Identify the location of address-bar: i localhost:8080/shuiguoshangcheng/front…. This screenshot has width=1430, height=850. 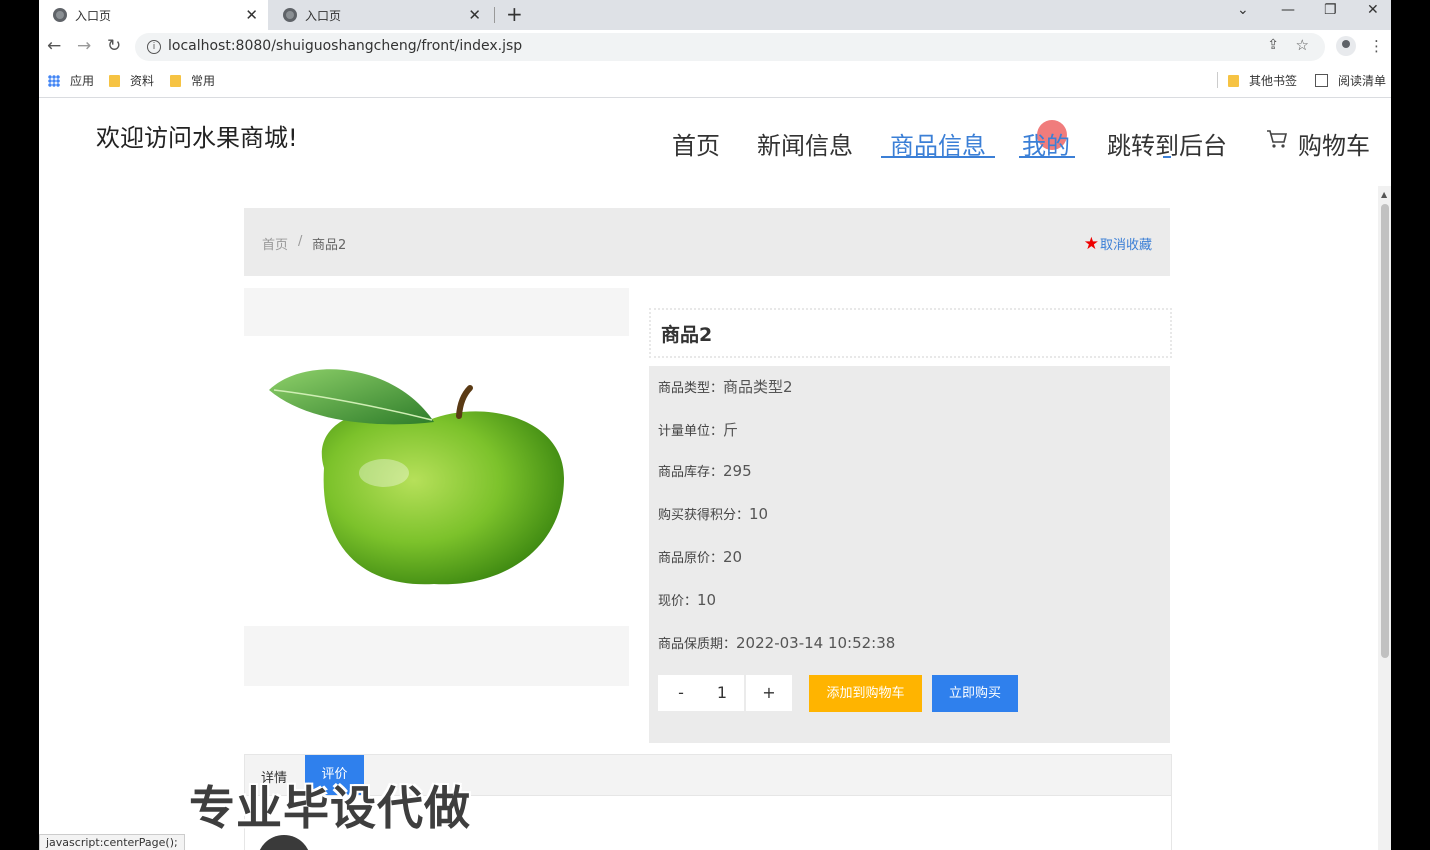
(730, 47).